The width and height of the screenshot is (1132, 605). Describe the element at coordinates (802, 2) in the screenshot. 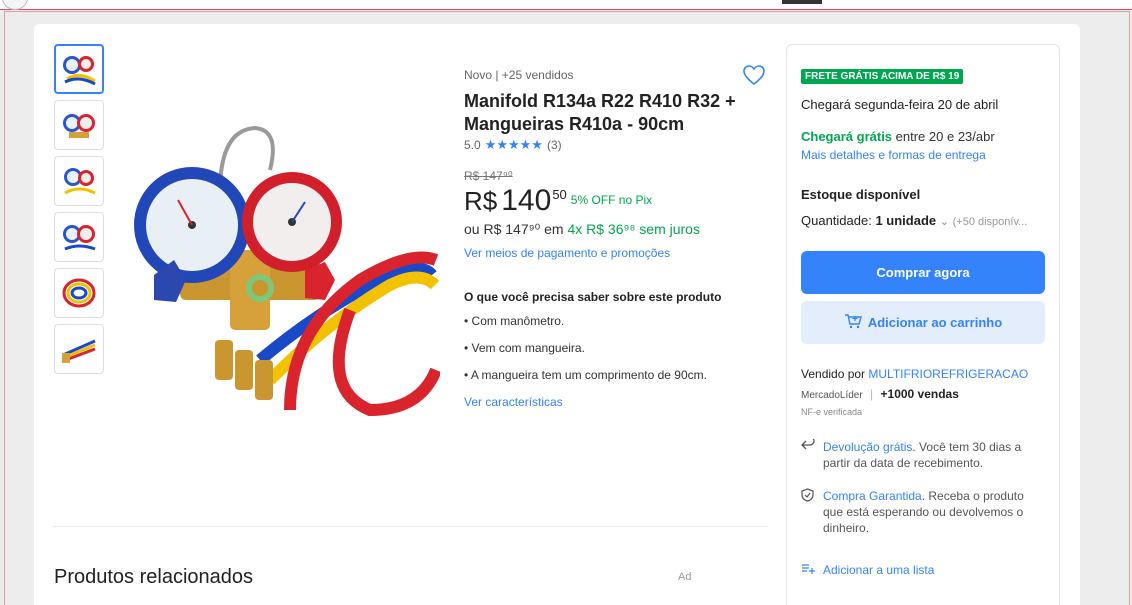

I see `top-tab-indicator` at that location.